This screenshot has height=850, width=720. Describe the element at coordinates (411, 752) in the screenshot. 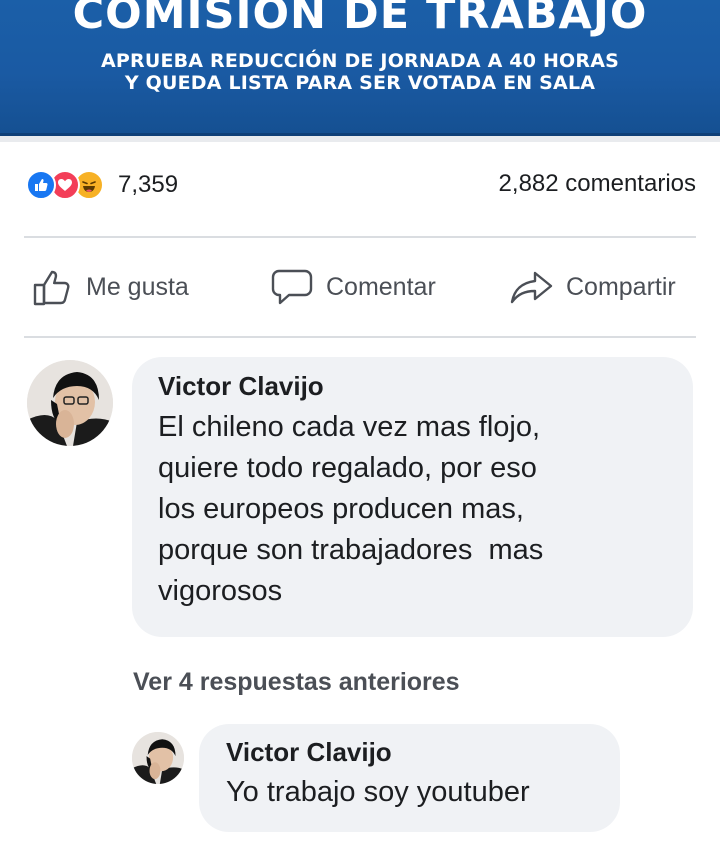

I see `reply-author: Victor Clavijo` at that location.